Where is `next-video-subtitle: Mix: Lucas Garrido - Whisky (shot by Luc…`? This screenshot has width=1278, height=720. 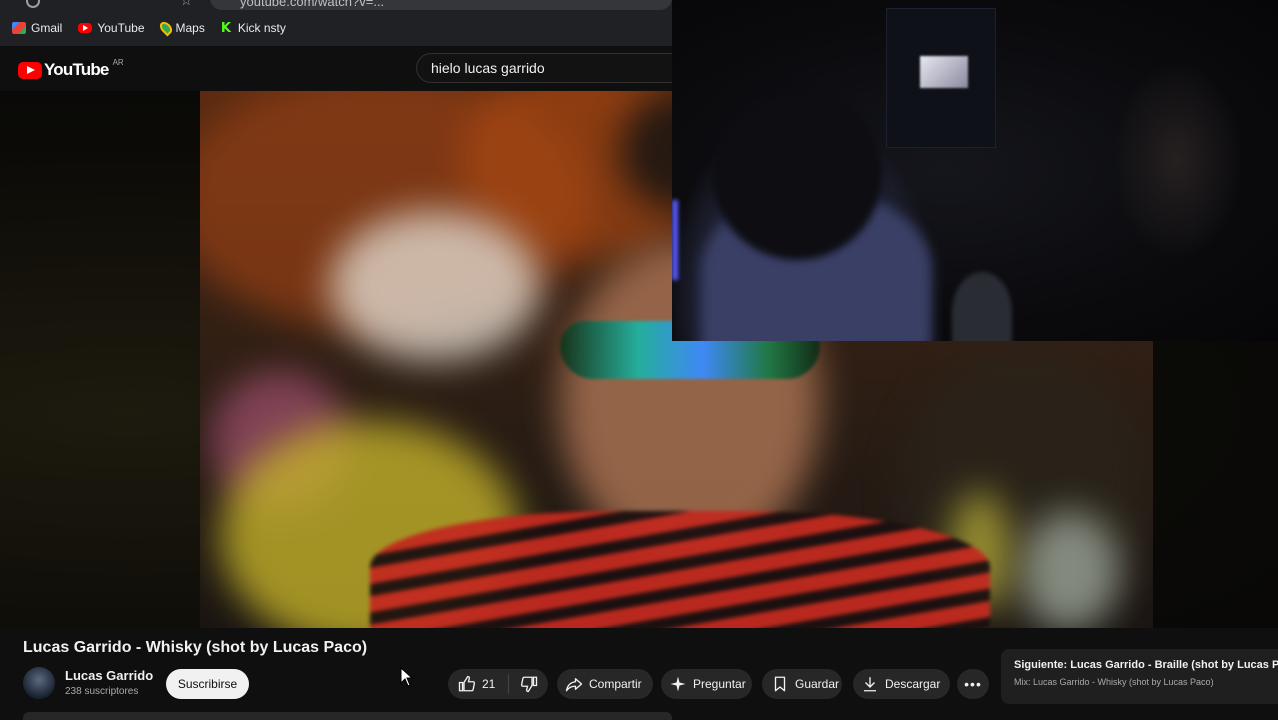
next-video-subtitle: Mix: Lucas Garrido - Whisky (shot by Luc… is located at coordinates (1114, 682).